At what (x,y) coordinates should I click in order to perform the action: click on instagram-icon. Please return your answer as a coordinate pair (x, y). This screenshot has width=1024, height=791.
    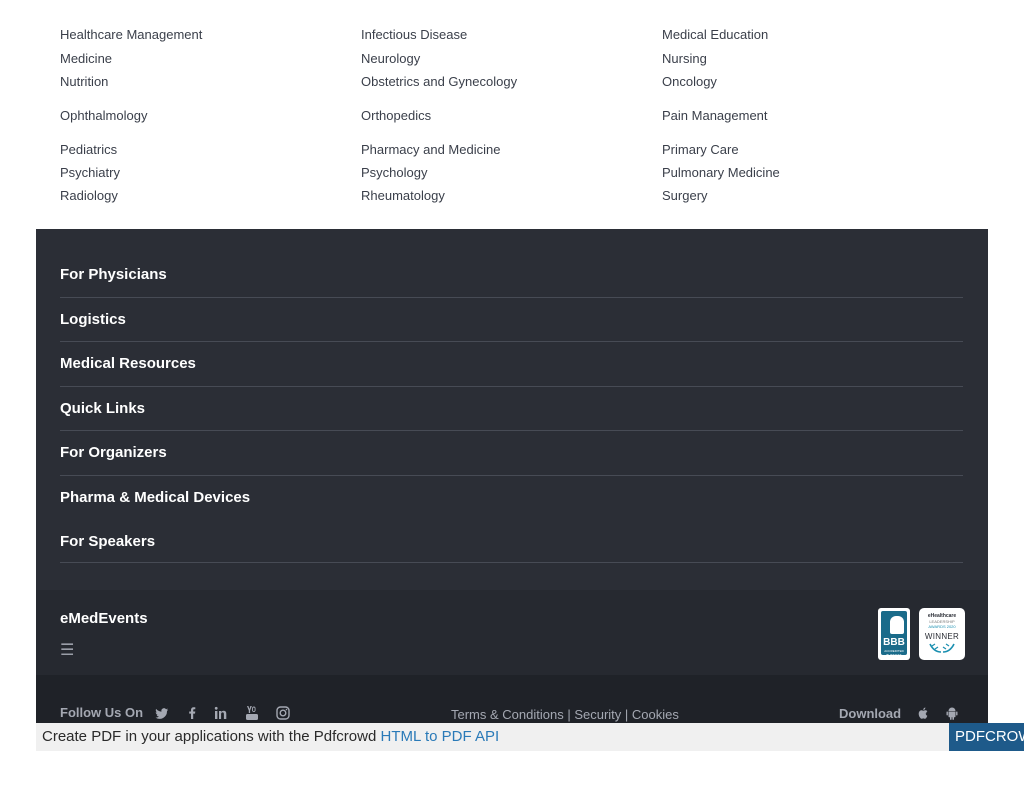
    Looking at the image, I should click on (283, 713).